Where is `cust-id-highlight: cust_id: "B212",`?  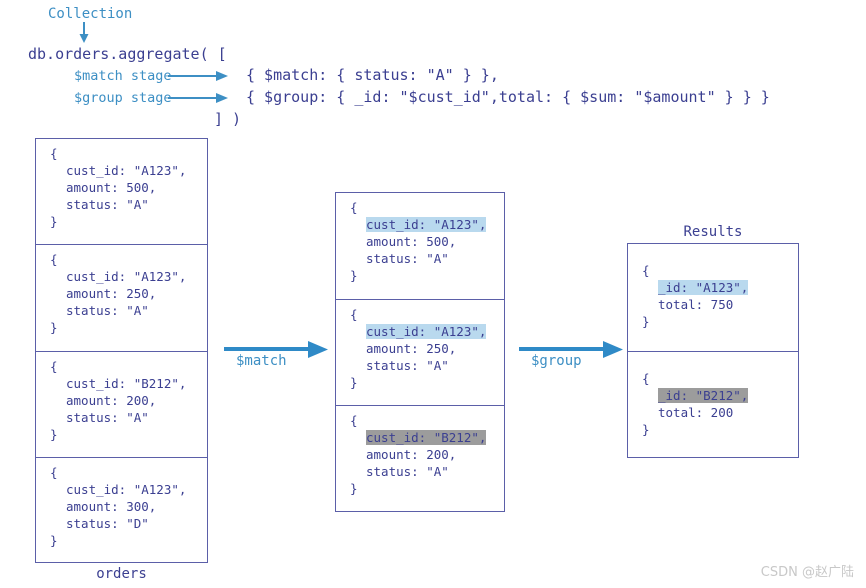
cust-id-highlight: cust_id: "B212", is located at coordinates (426, 438).